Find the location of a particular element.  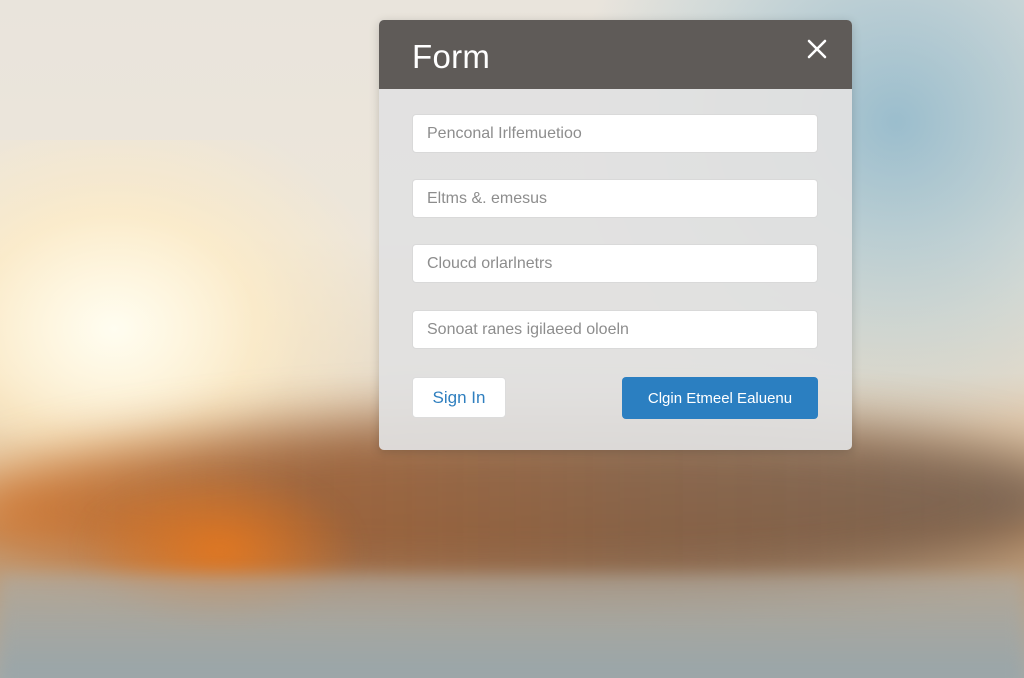

primary-submit-button: Clgin Etmeel Ealuenu is located at coordinates (720, 398).